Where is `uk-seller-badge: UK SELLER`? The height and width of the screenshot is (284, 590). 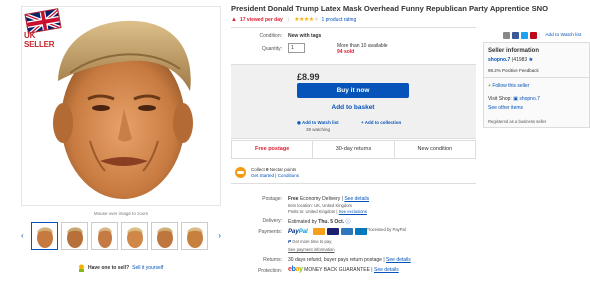
uk-seller-badge: UK SELLER is located at coordinates (44, 28).